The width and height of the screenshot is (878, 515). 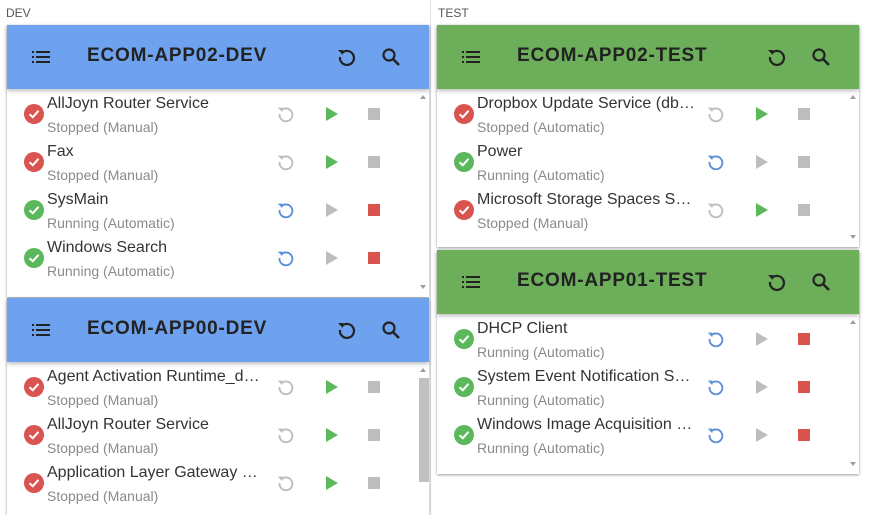 I want to click on service-name: Windows Search, so click(x=107, y=247).